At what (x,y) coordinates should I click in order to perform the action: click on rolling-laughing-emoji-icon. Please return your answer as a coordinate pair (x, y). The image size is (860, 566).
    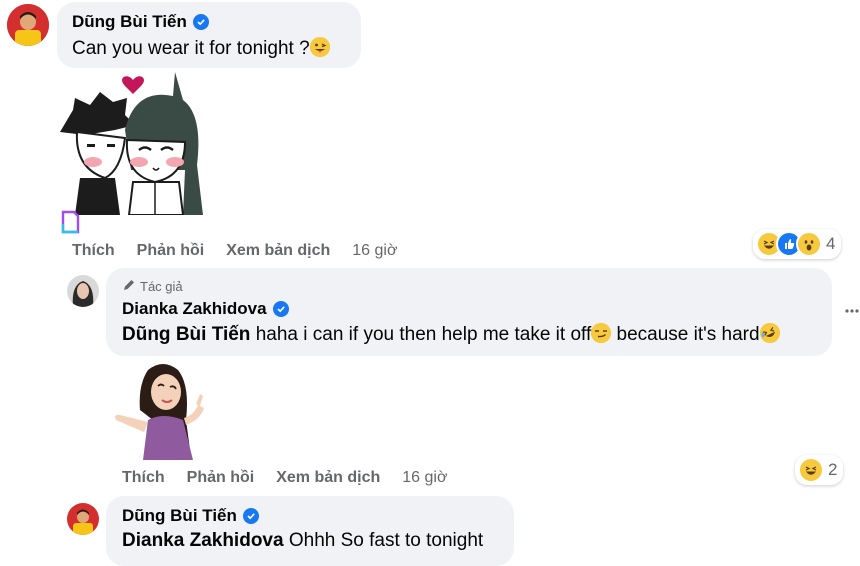
    Looking at the image, I should click on (769, 333).